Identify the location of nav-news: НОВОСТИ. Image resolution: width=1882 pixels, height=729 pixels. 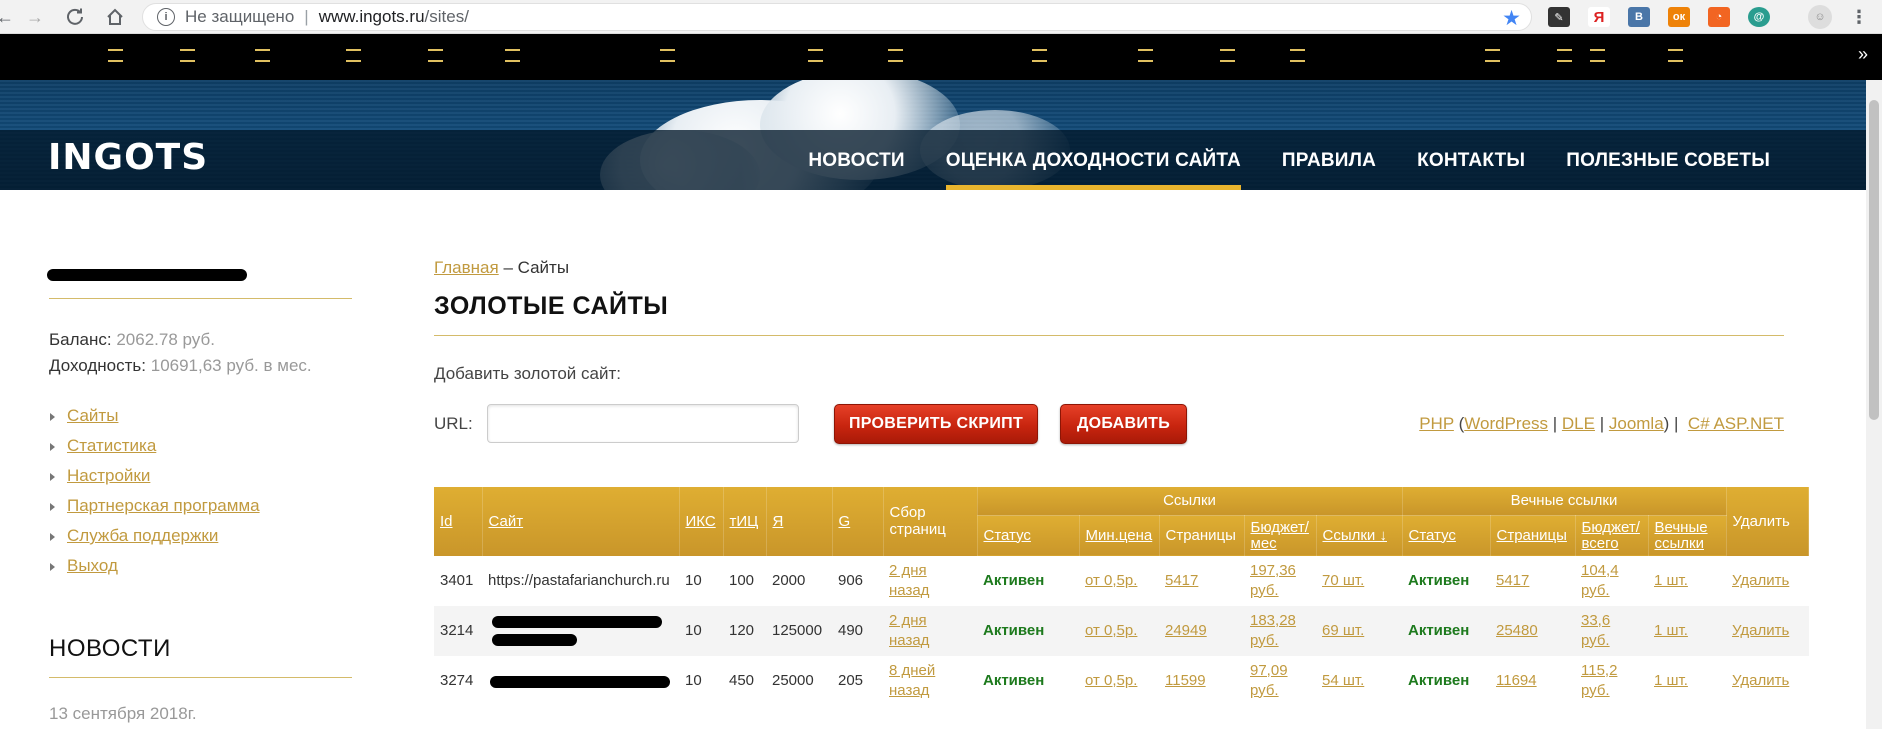
(856, 169).